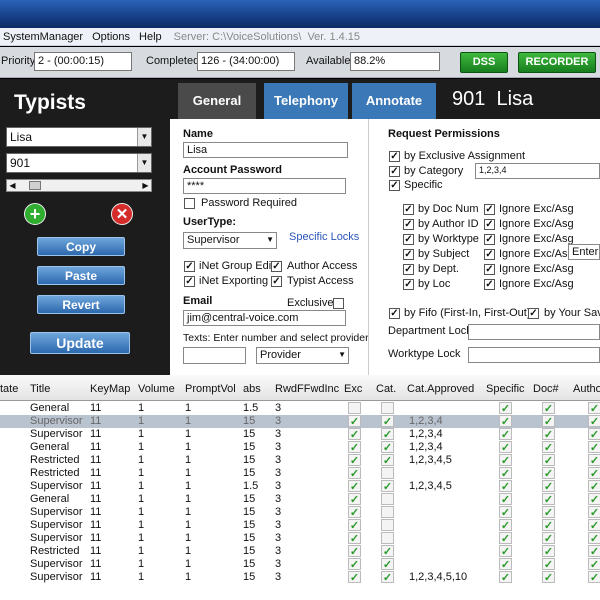 The image size is (600, 600). What do you see at coordinates (394, 101) in the screenshot?
I see `tab-annotate: Annotate` at bounding box center [394, 101].